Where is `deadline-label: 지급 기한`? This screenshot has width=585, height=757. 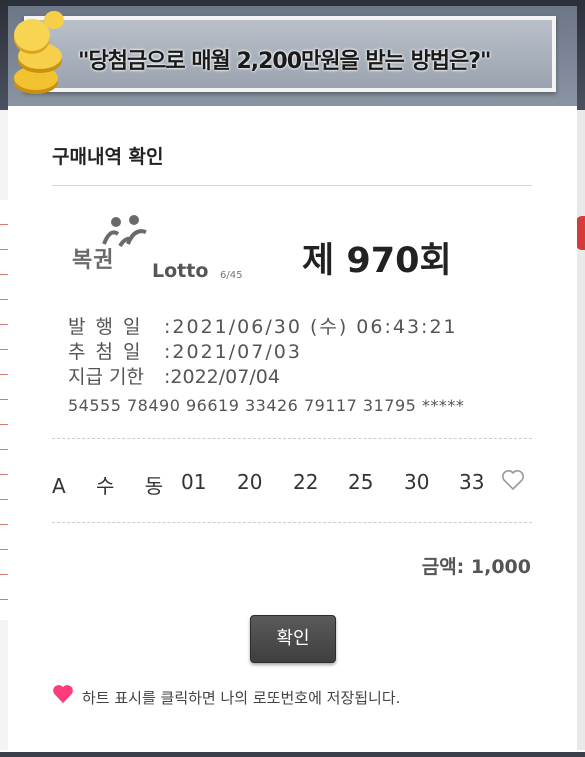
deadline-label: 지급 기한 is located at coordinates (106, 377).